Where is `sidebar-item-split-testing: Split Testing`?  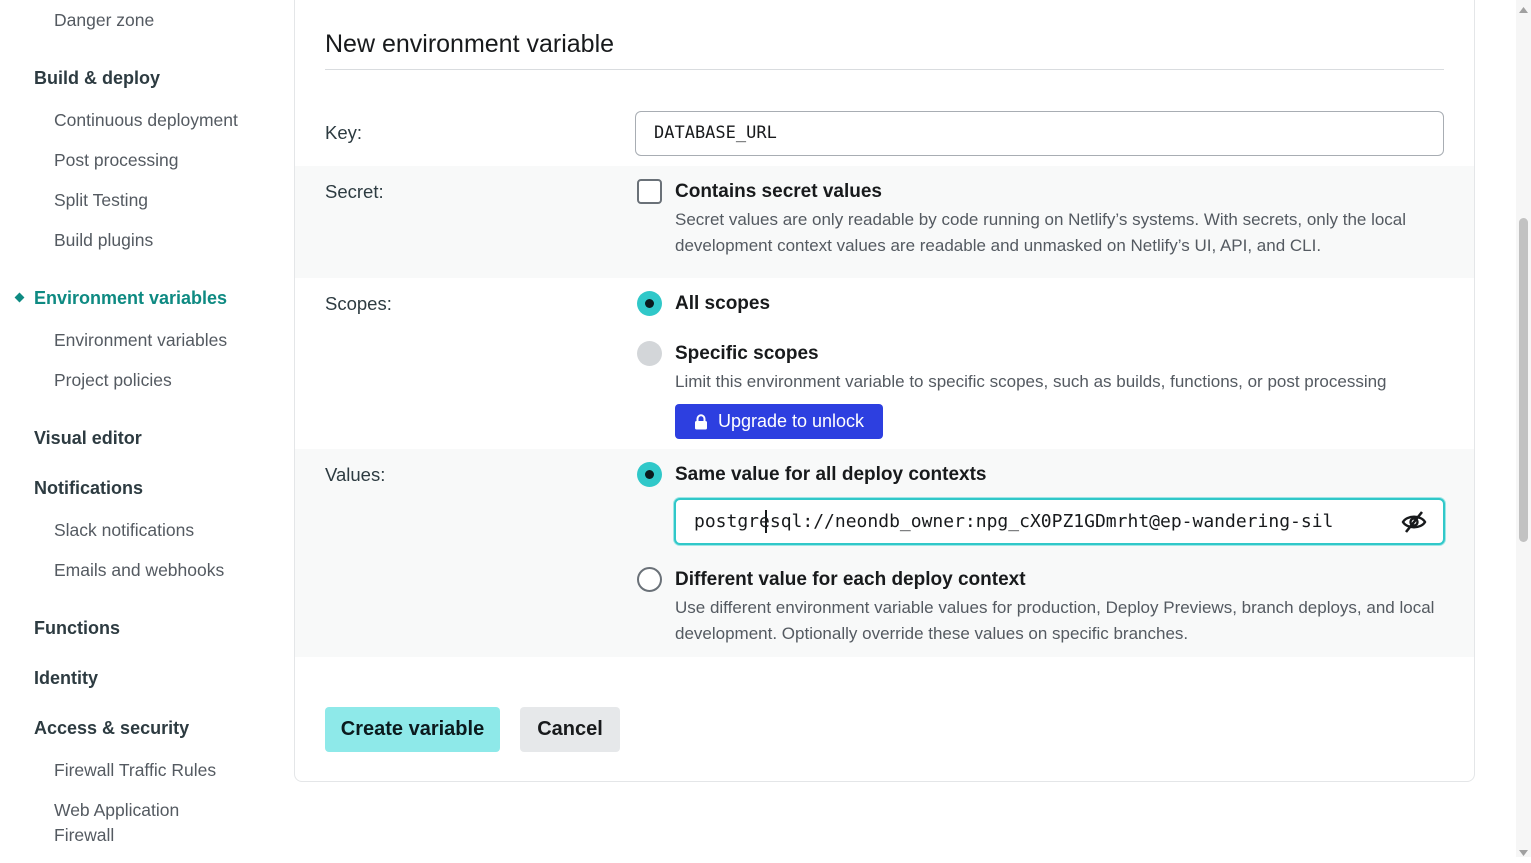
sidebar-item-split-testing: Split Testing is located at coordinates (101, 200).